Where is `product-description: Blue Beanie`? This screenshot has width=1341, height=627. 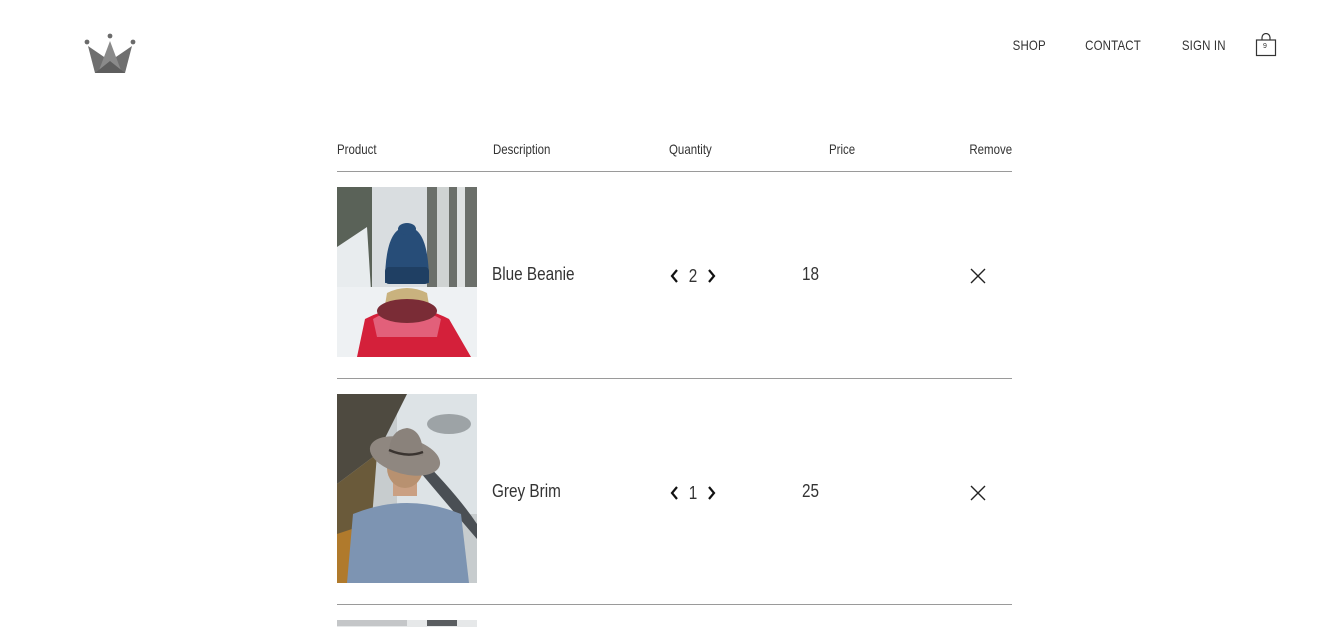 product-description: Blue Beanie is located at coordinates (533, 274).